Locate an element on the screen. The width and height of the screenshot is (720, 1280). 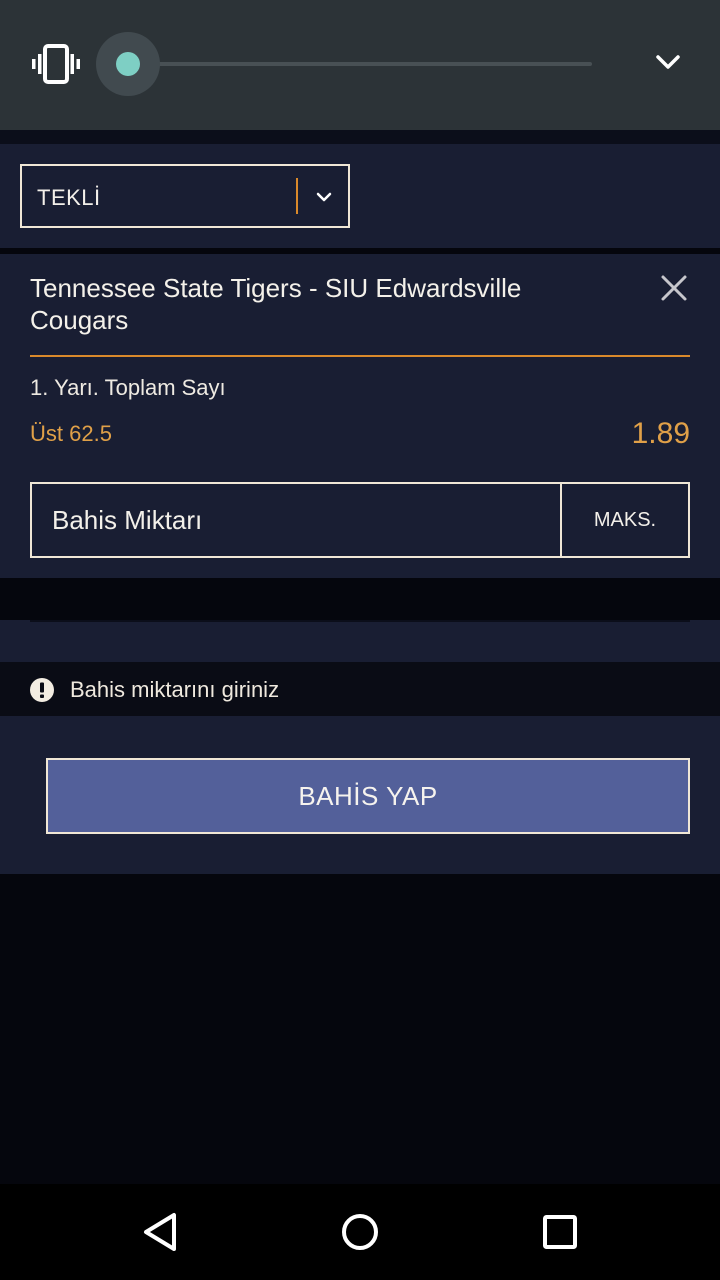
slip-divider is located at coordinates (360, 356).